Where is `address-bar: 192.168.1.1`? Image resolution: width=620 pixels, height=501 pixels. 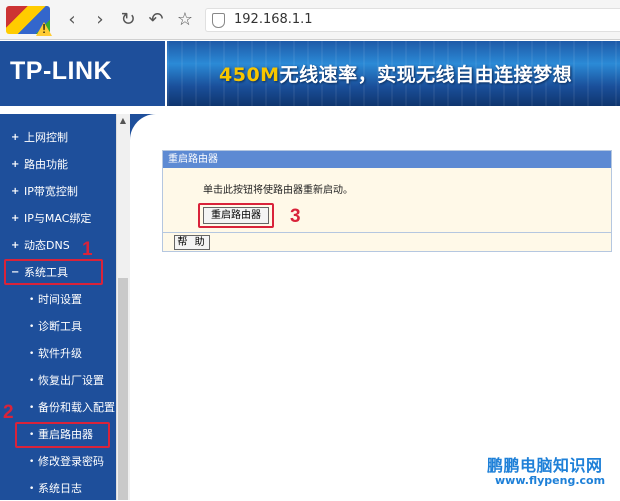
address-bar: 192.168.1.1 is located at coordinates (412, 20).